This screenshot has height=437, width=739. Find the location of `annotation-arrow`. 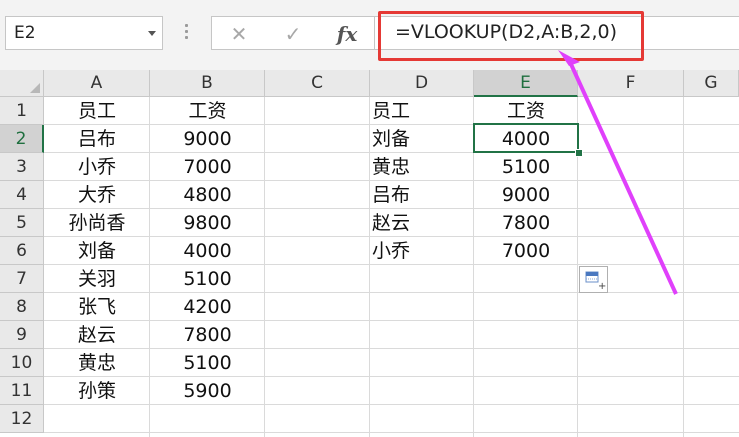

annotation-arrow is located at coordinates (618, 172).